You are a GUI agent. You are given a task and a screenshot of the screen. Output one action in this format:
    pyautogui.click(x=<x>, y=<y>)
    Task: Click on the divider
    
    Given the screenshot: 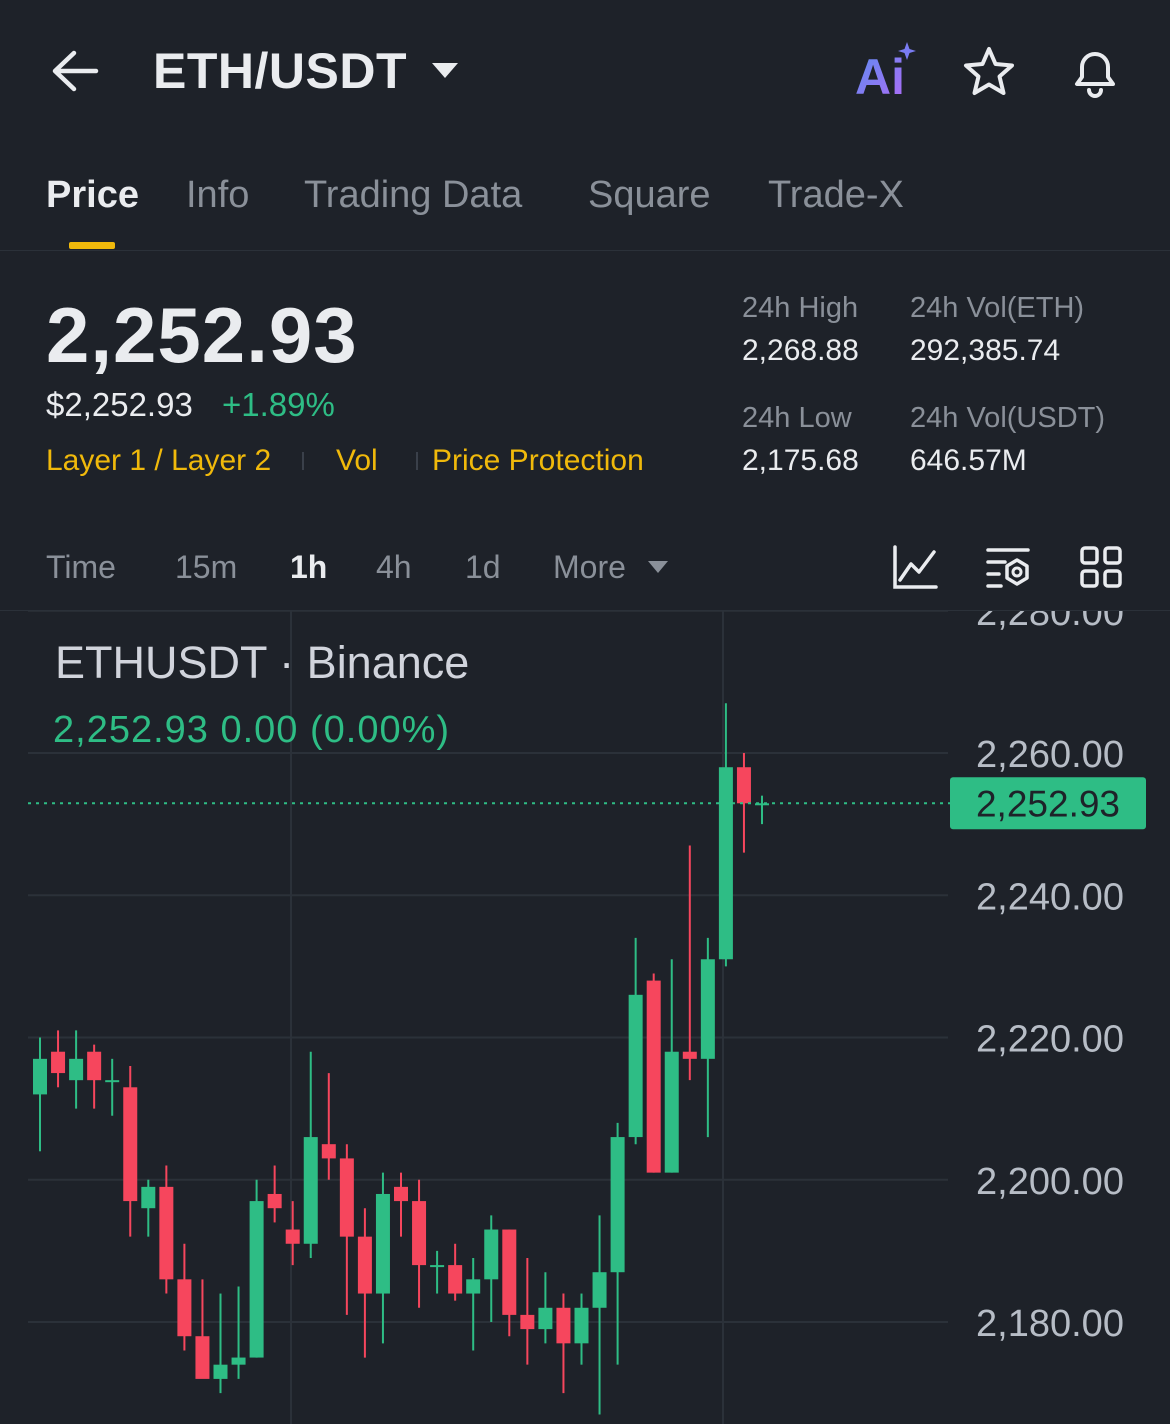 What is the action you would take?
    pyautogui.click(x=585, y=250)
    